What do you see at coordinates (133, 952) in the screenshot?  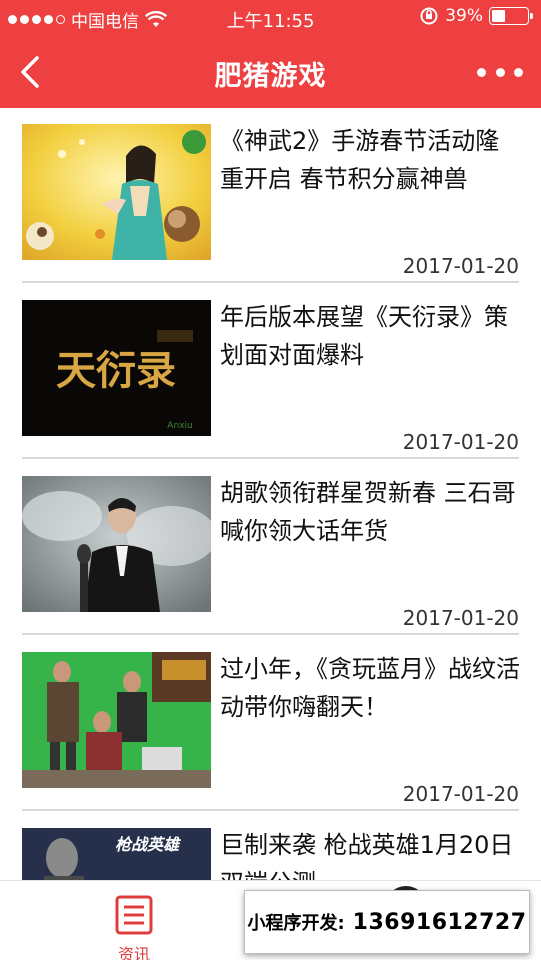 I see `tab-news-label: 资讯` at bounding box center [133, 952].